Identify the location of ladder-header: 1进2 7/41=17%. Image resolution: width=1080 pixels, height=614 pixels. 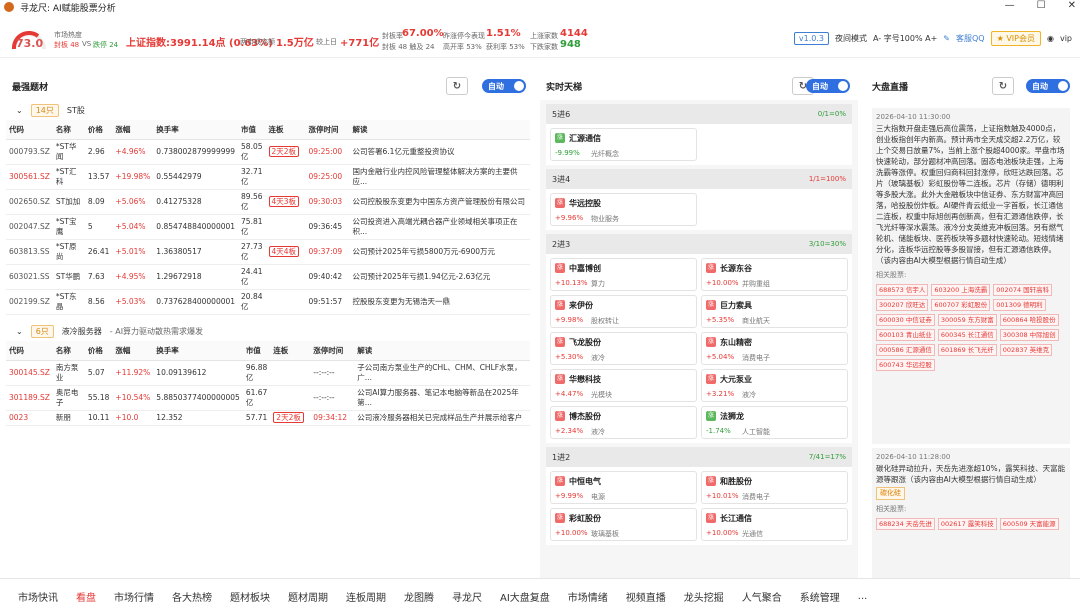
(699, 457).